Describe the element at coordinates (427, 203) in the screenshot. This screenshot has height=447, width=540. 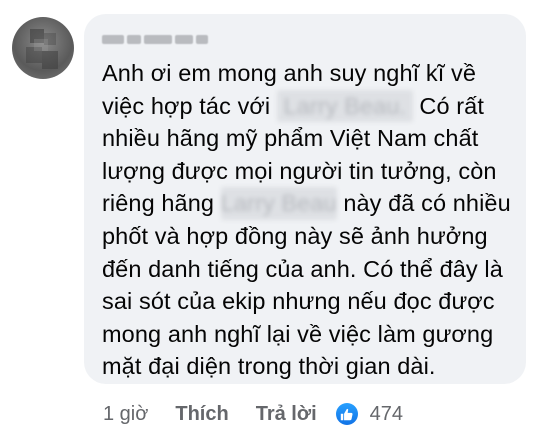
I see `comment-text-segment: này đã có nhiều` at that location.